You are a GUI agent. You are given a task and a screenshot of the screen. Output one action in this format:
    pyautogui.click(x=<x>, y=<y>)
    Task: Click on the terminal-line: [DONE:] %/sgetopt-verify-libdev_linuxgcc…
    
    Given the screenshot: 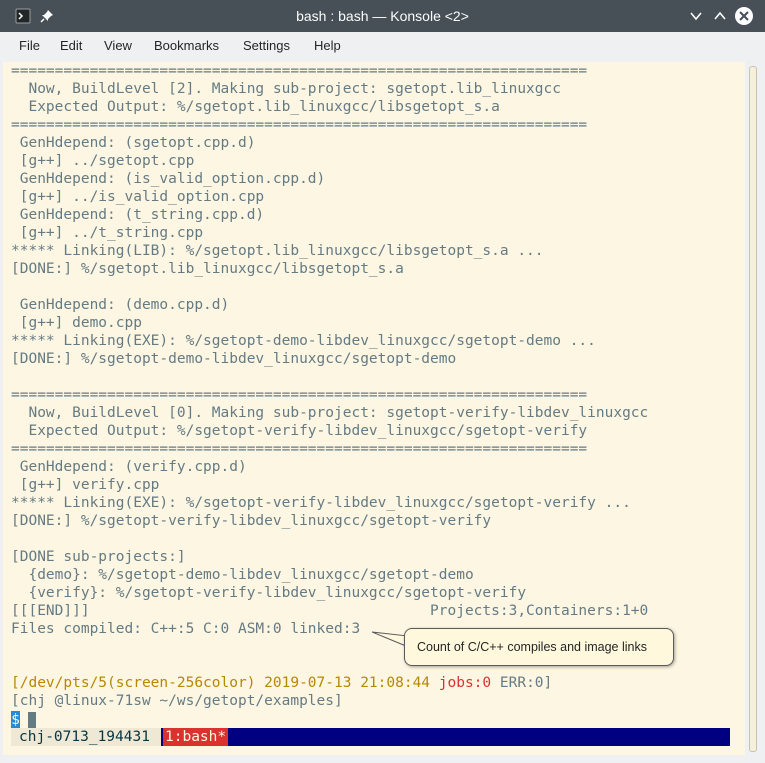 What is the action you would take?
    pyautogui.click(x=251, y=521)
    